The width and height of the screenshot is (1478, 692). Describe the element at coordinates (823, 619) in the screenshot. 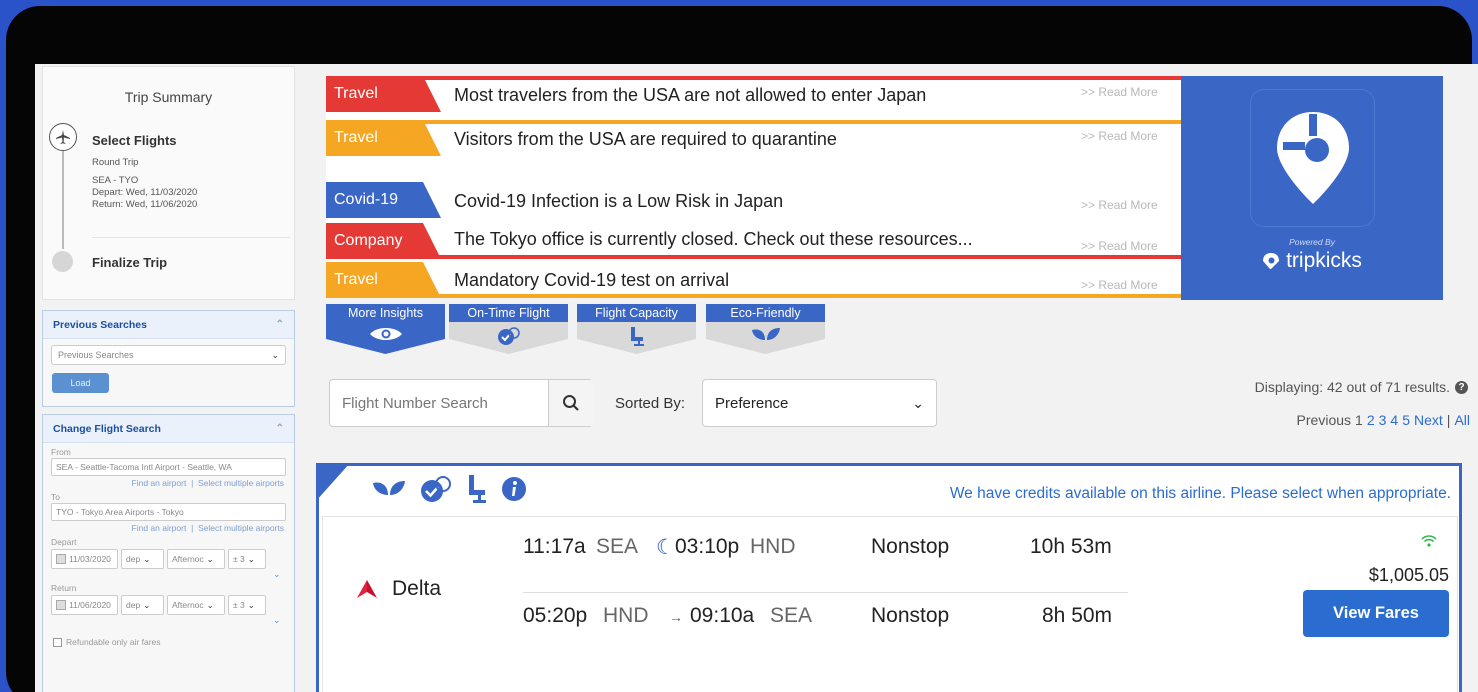

I see `inbound-leg: 05:20p HND → 09:10a SEA Nonstop 8h 50m` at that location.